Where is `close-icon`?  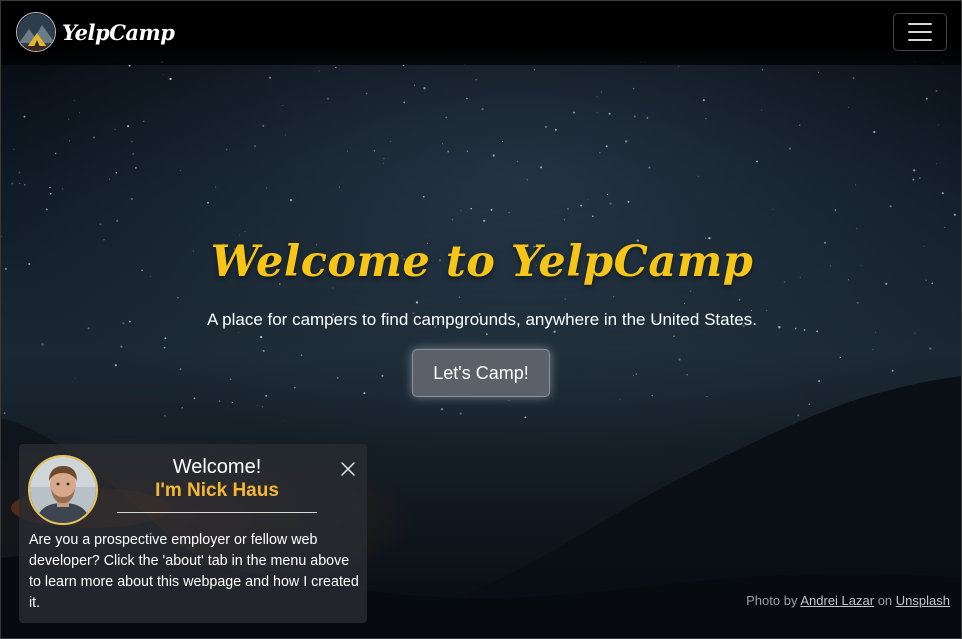 close-icon is located at coordinates (348, 469).